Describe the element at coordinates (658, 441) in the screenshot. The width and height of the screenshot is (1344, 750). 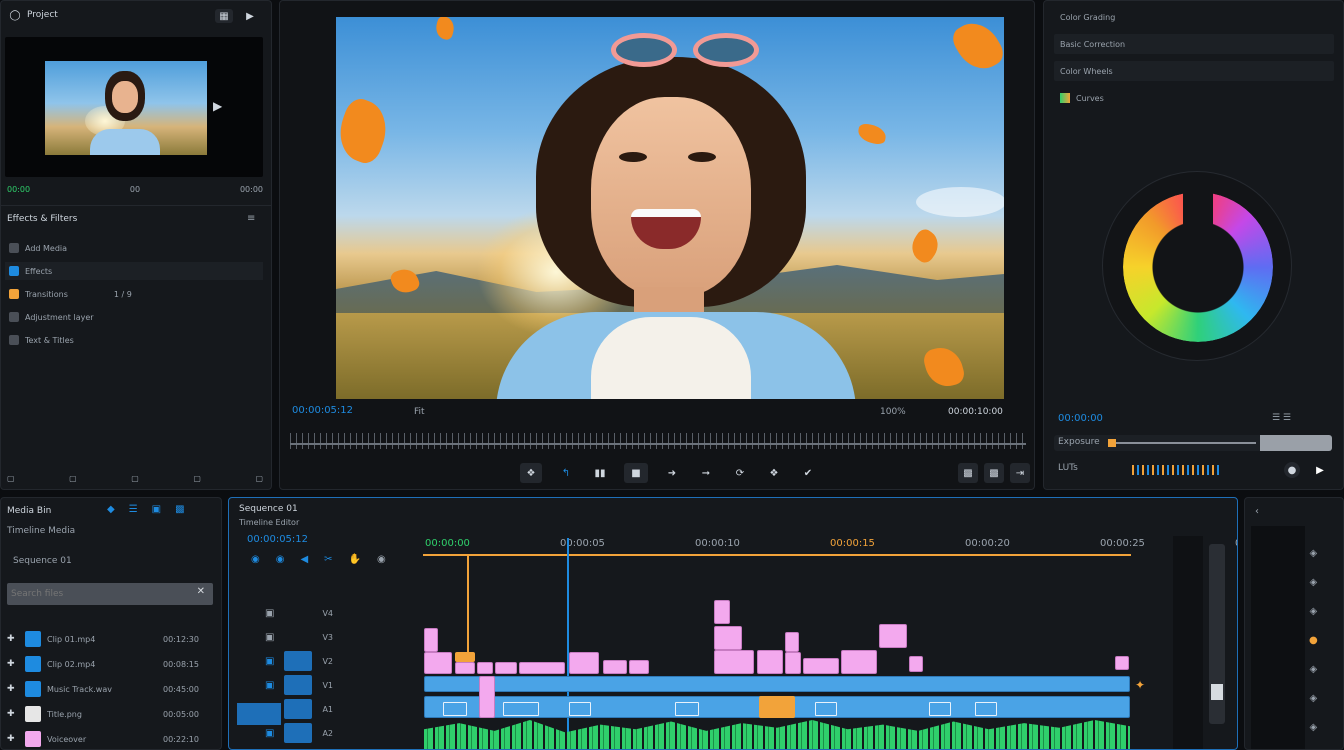
I see `scrubber-track` at that location.